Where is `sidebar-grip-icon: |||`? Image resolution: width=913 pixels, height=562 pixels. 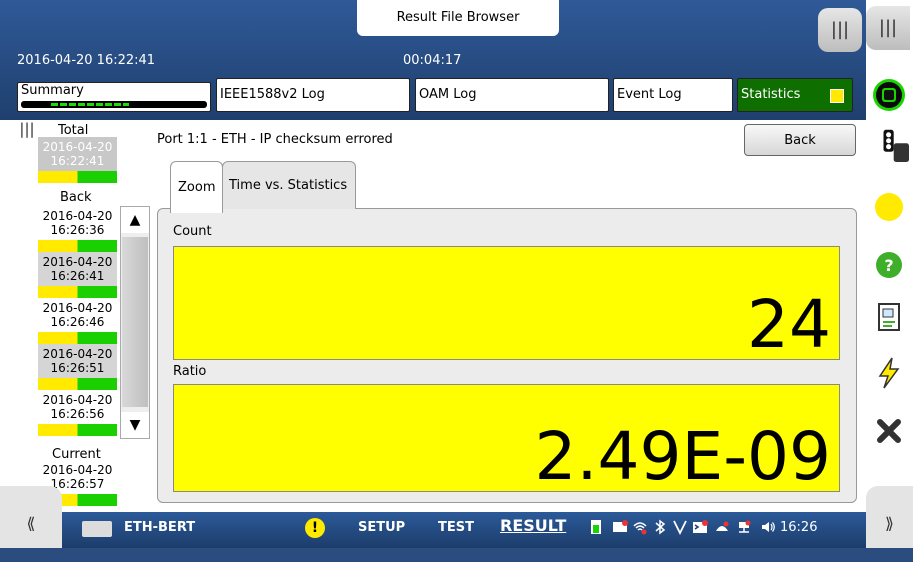 sidebar-grip-icon: ||| is located at coordinates (888, 28).